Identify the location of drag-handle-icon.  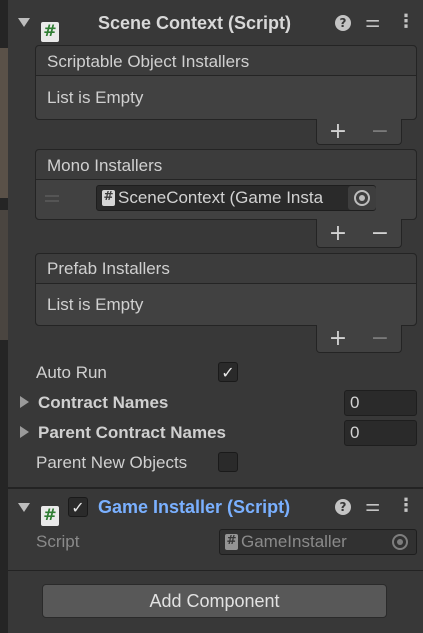
(52, 198).